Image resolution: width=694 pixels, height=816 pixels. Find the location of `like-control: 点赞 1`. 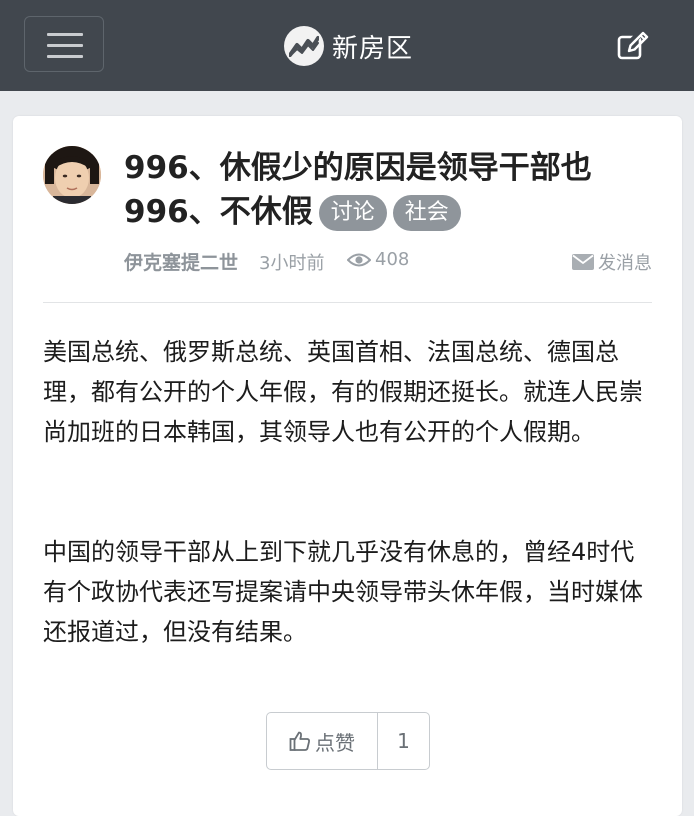

like-control: 点赞 1 is located at coordinates (348, 741).